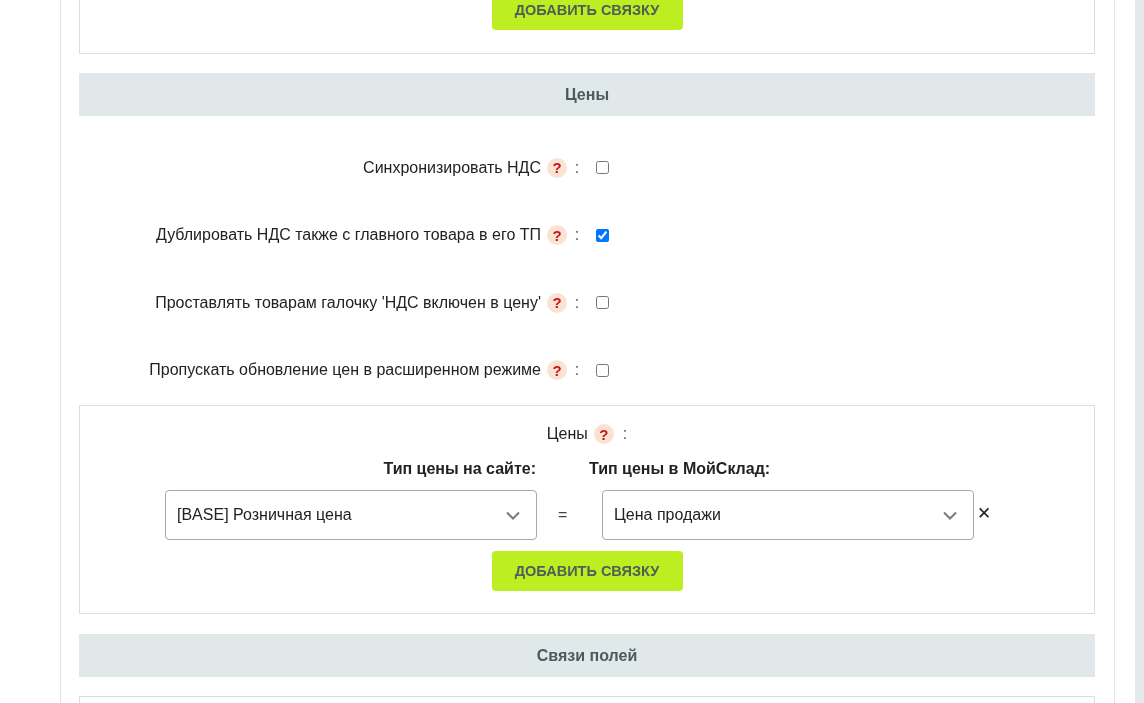  I want to click on setting-label: Синхронизировать НДС, so click(452, 167).